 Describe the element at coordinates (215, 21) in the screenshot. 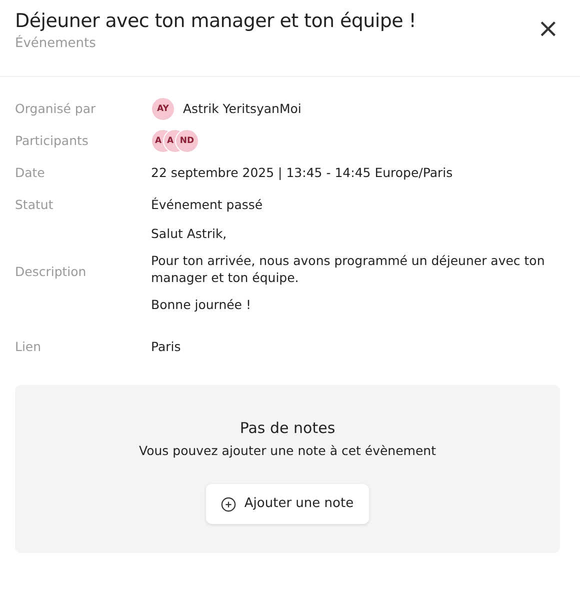

I see `dialog-title: Déjeuner avec ton manager et ton équipe !` at that location.